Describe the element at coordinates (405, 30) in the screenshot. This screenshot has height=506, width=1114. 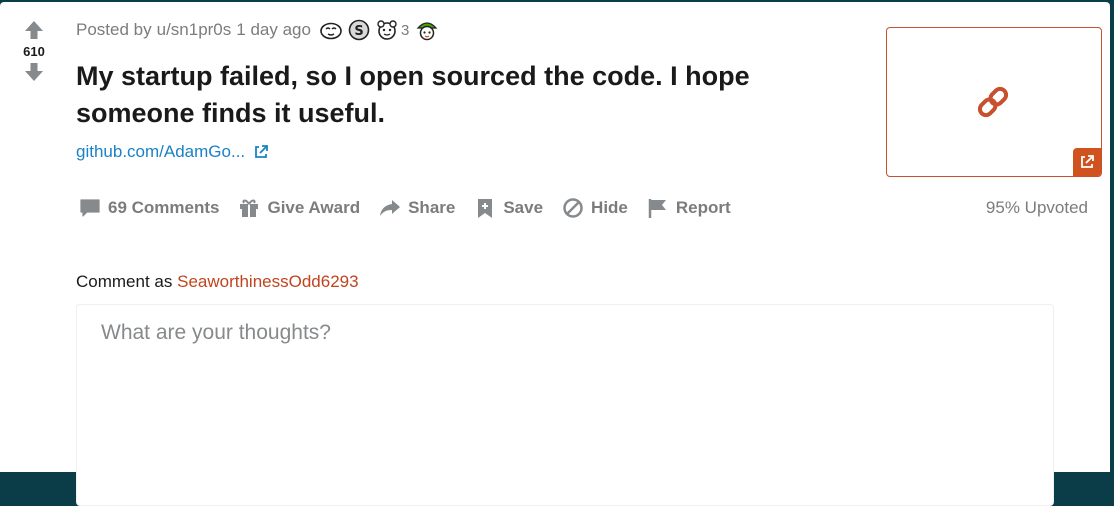
I see `award-count: 3` at that location.